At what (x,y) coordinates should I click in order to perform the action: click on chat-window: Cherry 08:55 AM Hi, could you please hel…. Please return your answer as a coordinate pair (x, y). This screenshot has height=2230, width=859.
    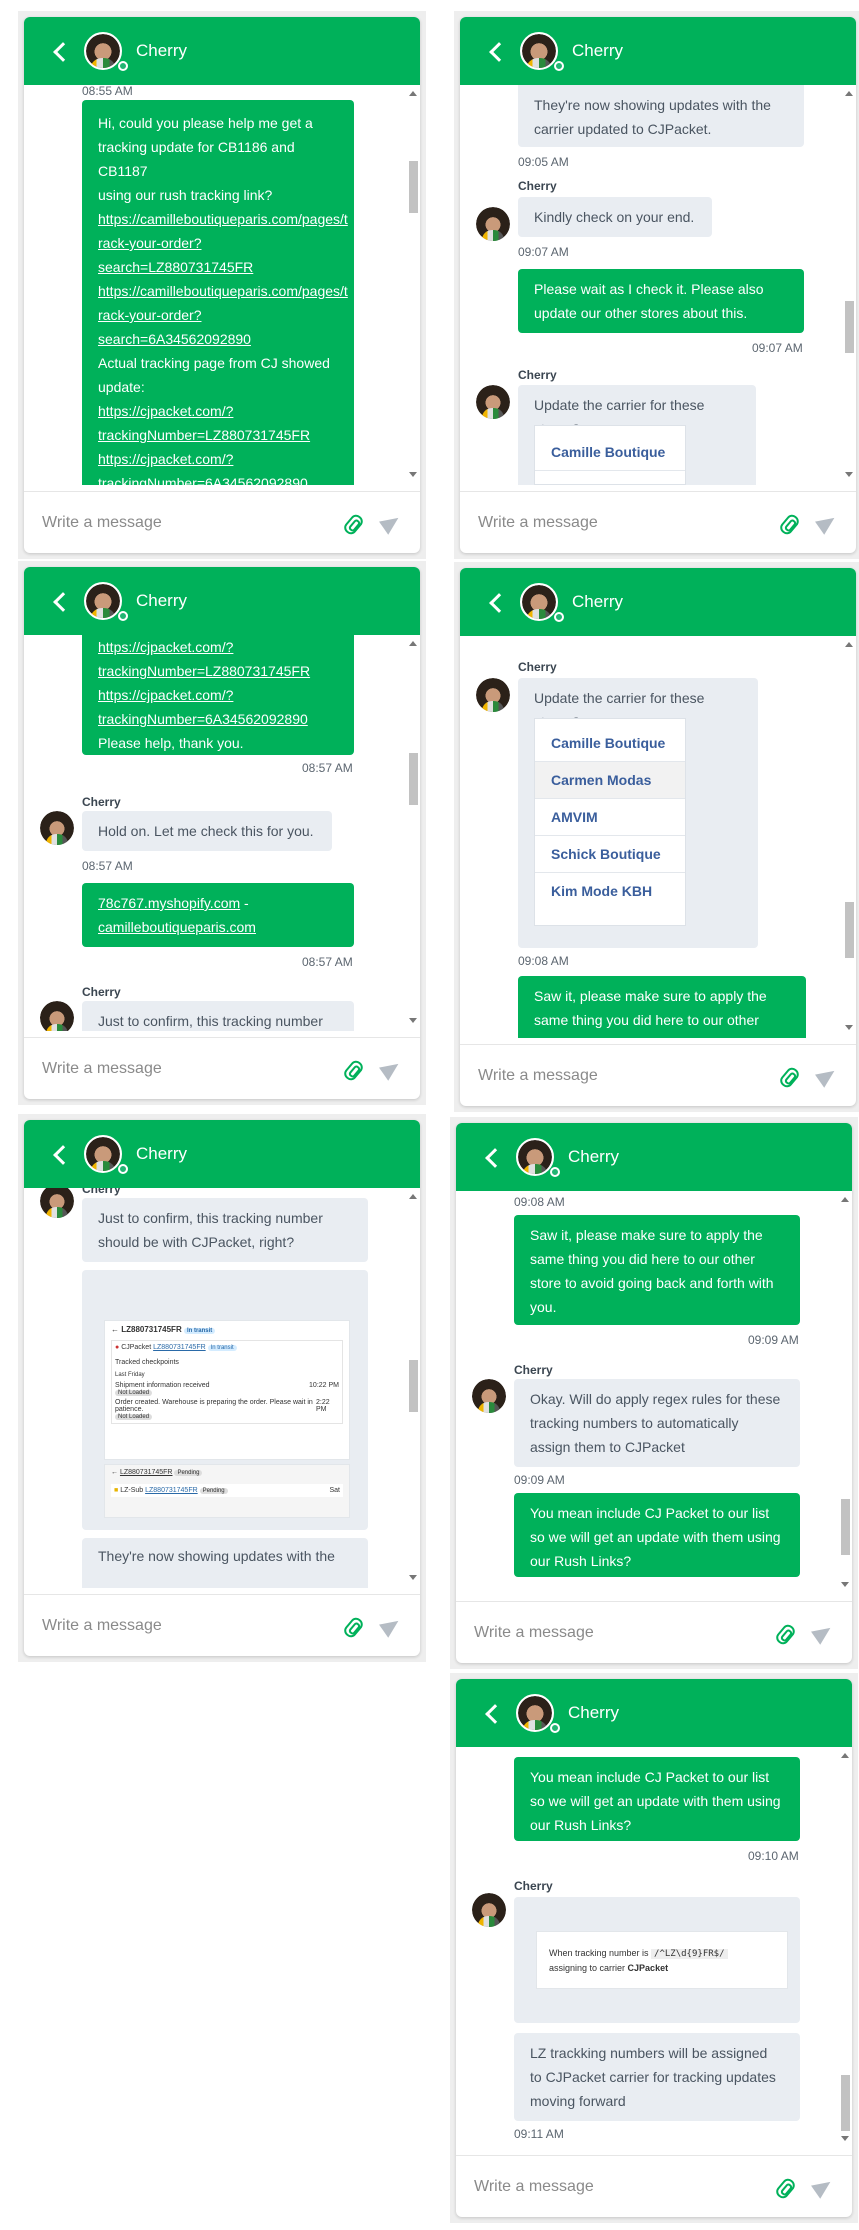
    Looking at the image, I should click on (222, 285).